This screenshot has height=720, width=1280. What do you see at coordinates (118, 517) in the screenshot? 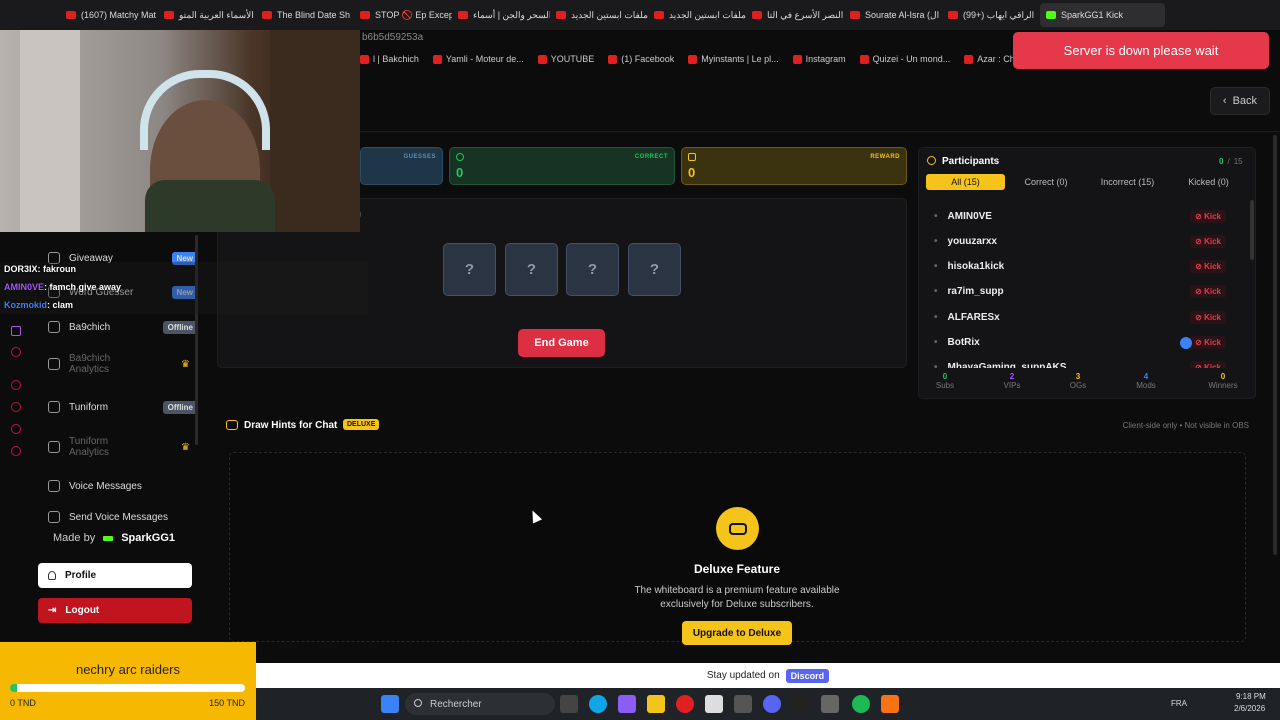
I see `sidebar-item-label: Send Voice Messages` at bounding box center [118, 517].